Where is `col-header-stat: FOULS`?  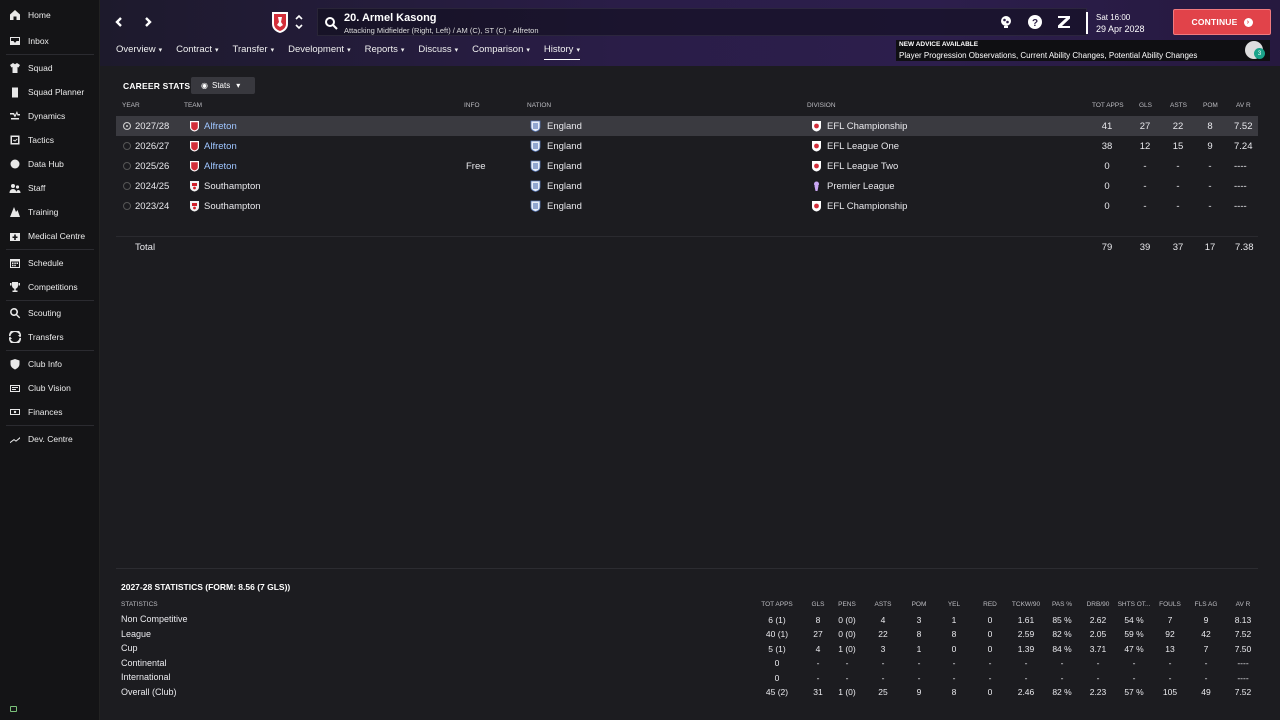
col-header-stat: FOULS is located at coordinates (1170, 604).